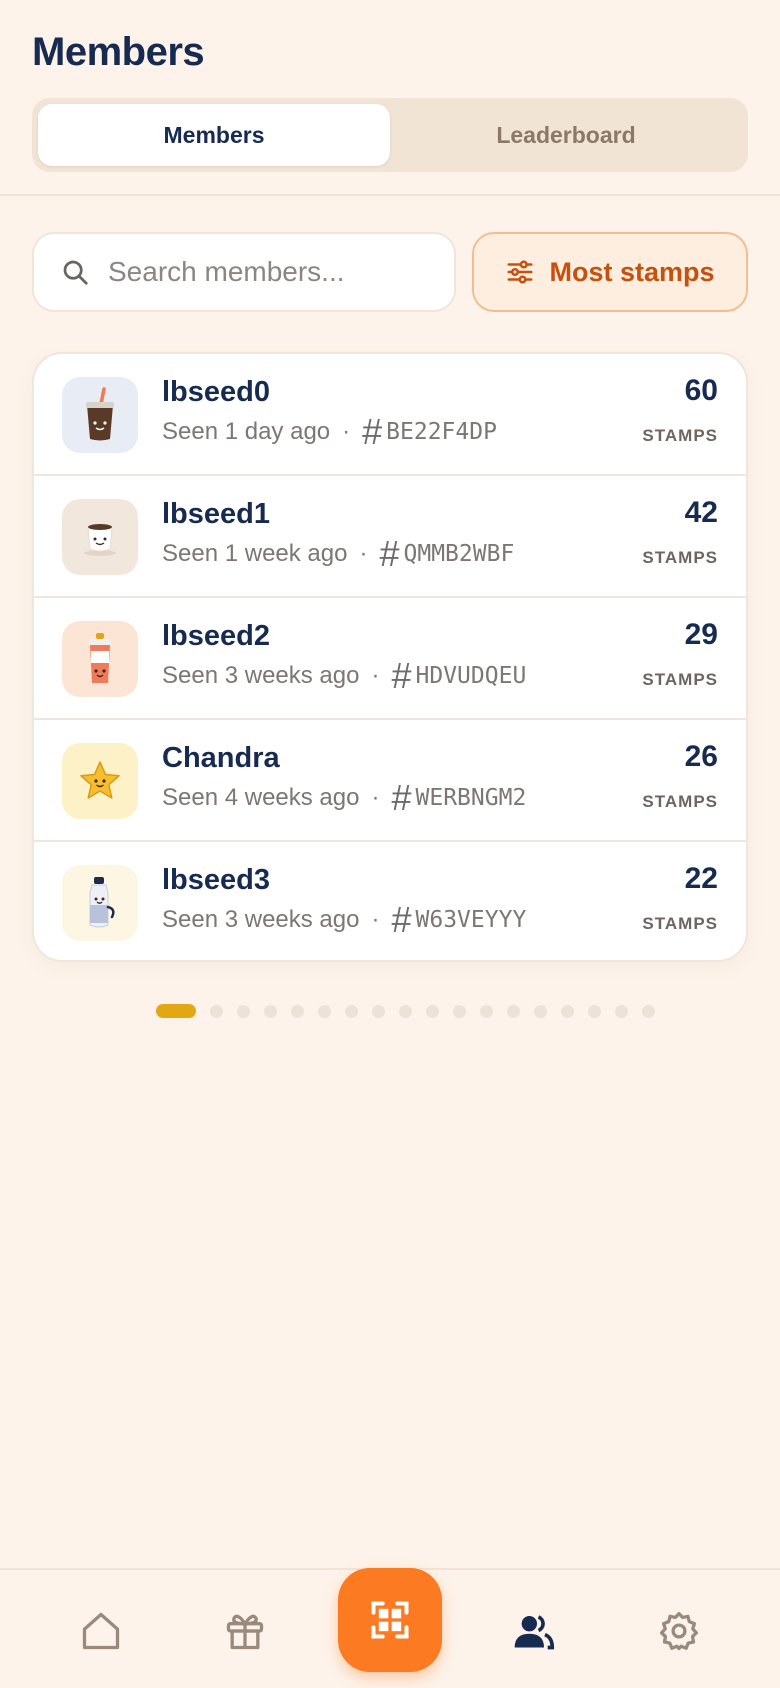 The height and width of the screenshot is (1688, 780). I want to click on users-icon, so click(534, 1632).